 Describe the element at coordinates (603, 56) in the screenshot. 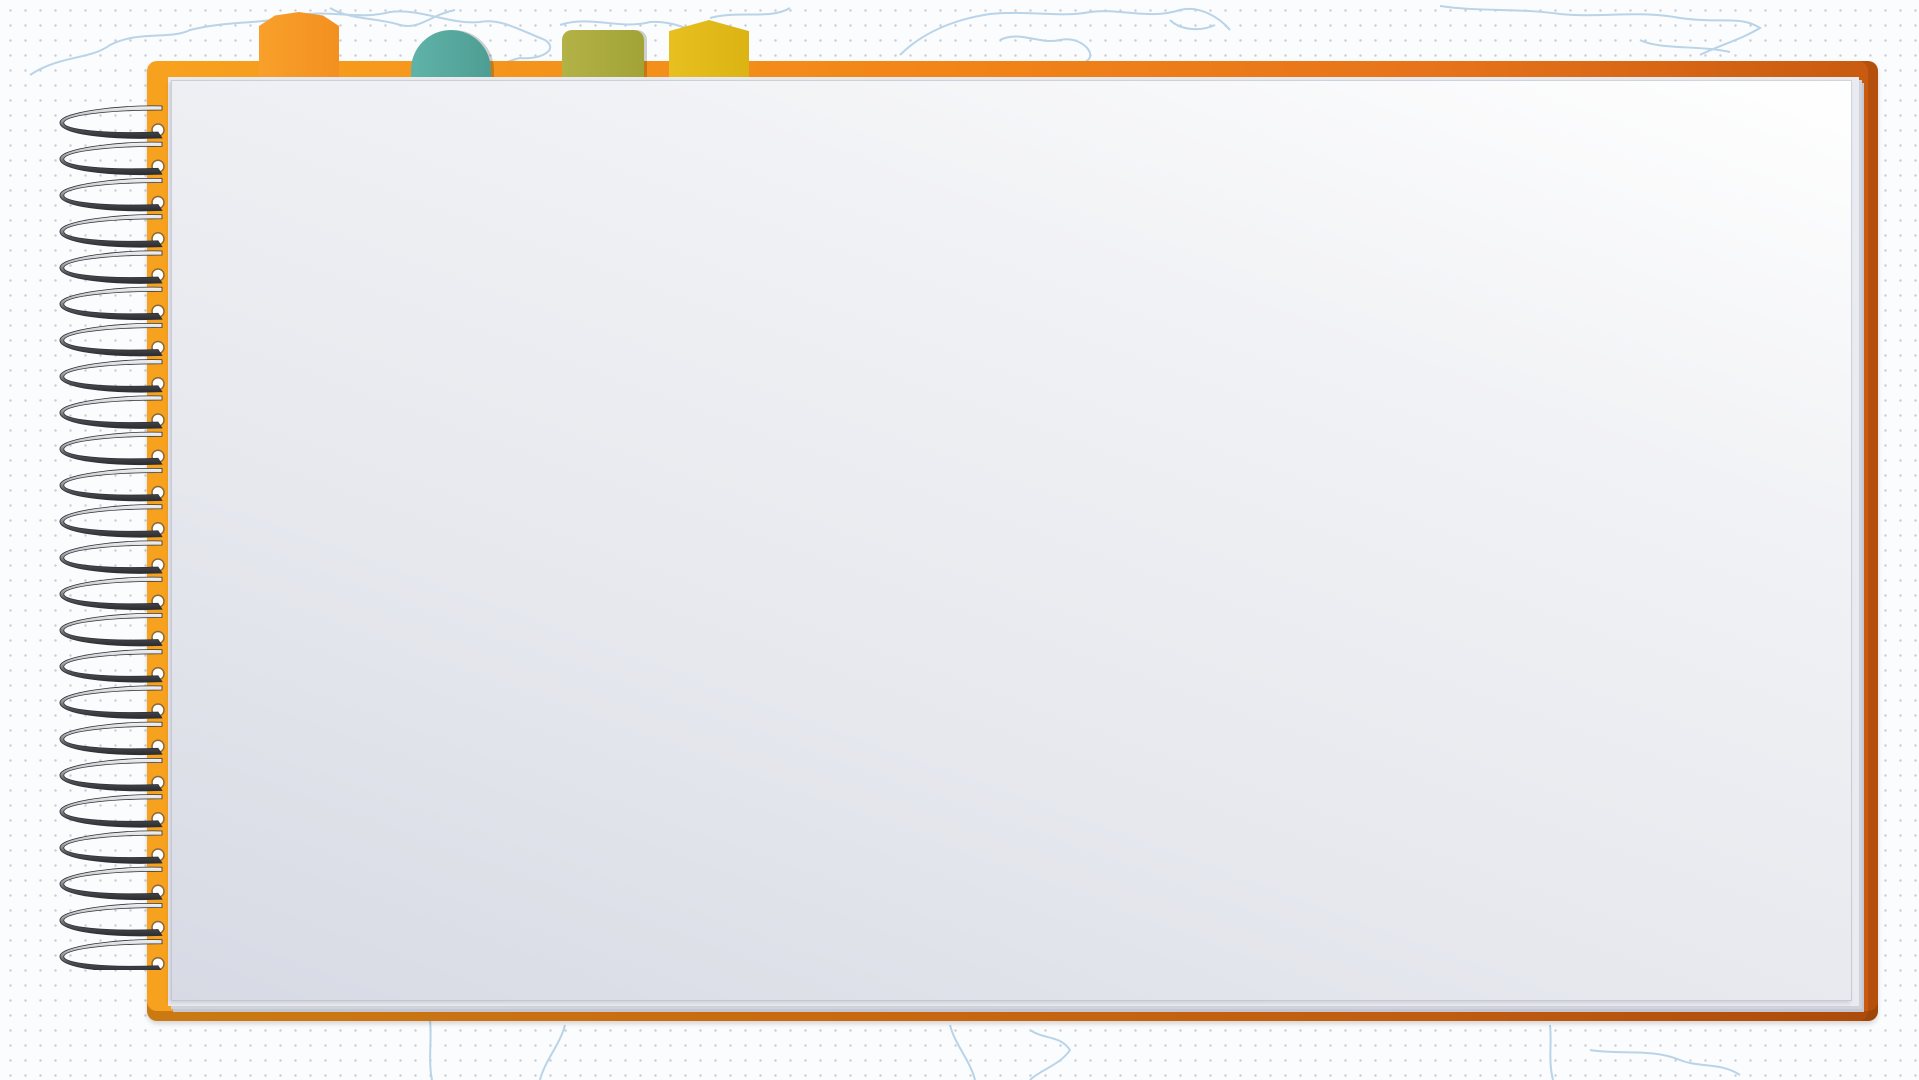

I see `olive-tab` at that location.